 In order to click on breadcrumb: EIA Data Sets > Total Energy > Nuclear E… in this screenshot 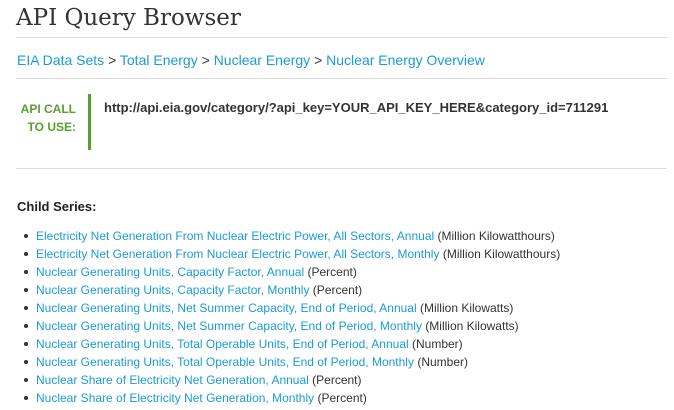, I will do `click(251, 60)`.